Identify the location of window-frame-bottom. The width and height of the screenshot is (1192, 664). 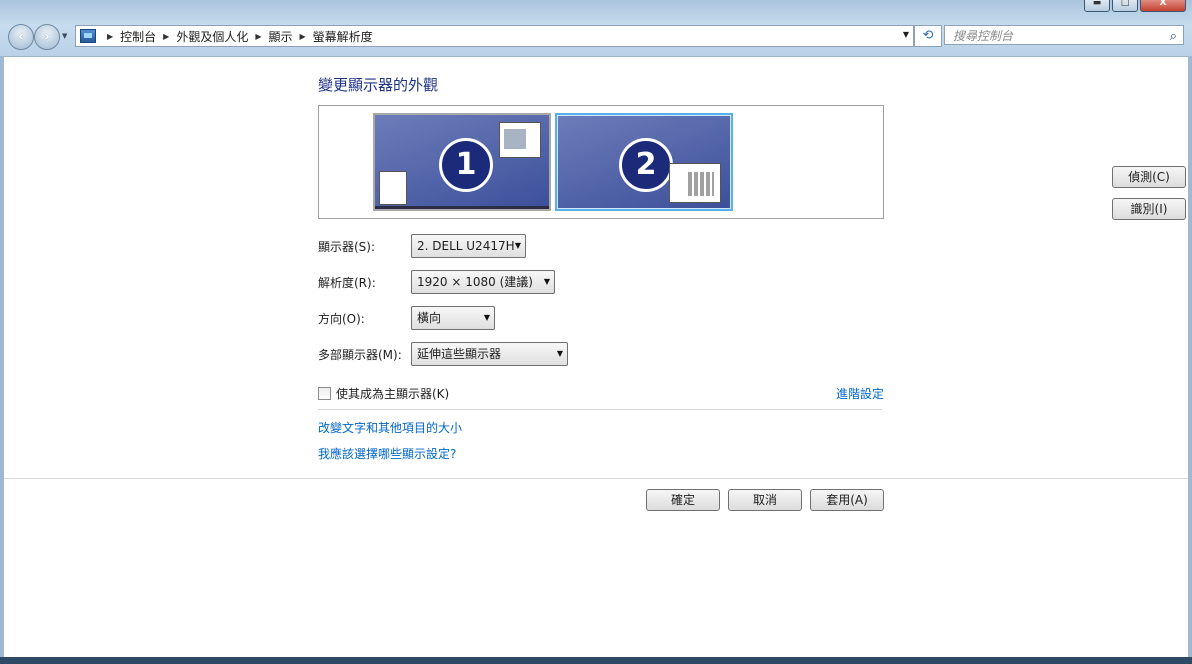
(596, 660).